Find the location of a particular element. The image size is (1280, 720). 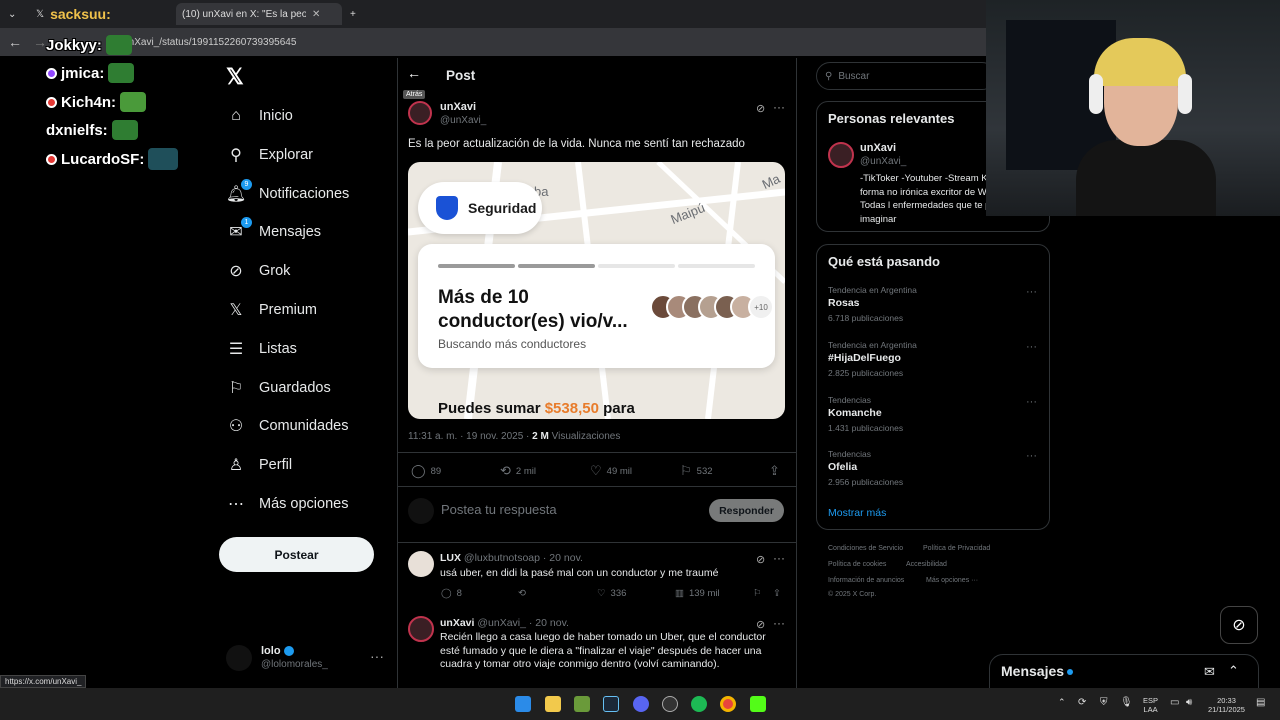

repost-button: ⟲ 2 mil is located at coordinates (518, 471).